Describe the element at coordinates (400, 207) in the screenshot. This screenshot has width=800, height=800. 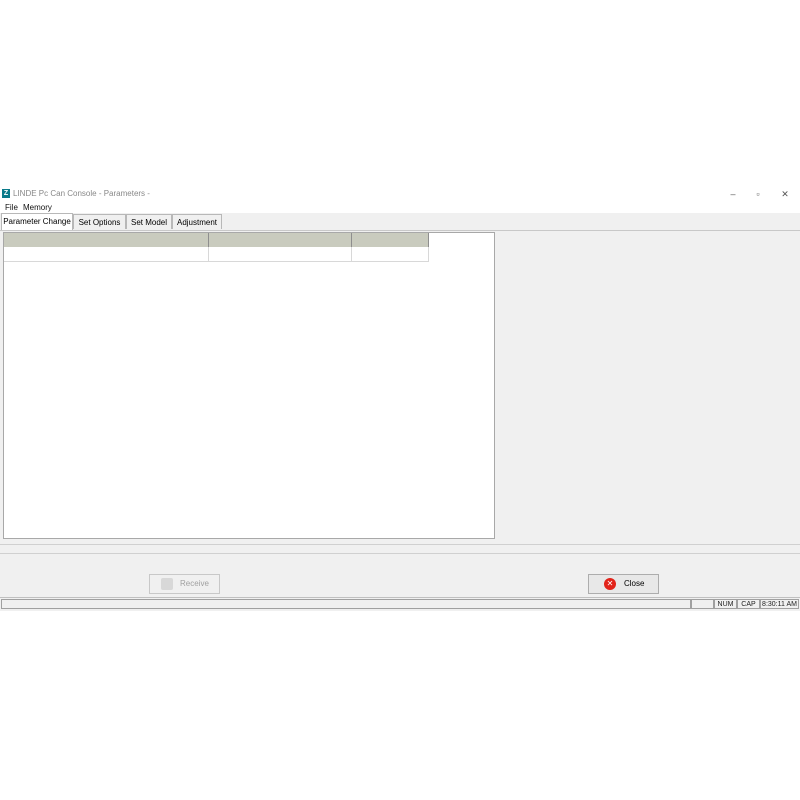
I see `menu-bar: File Memory` at that location.